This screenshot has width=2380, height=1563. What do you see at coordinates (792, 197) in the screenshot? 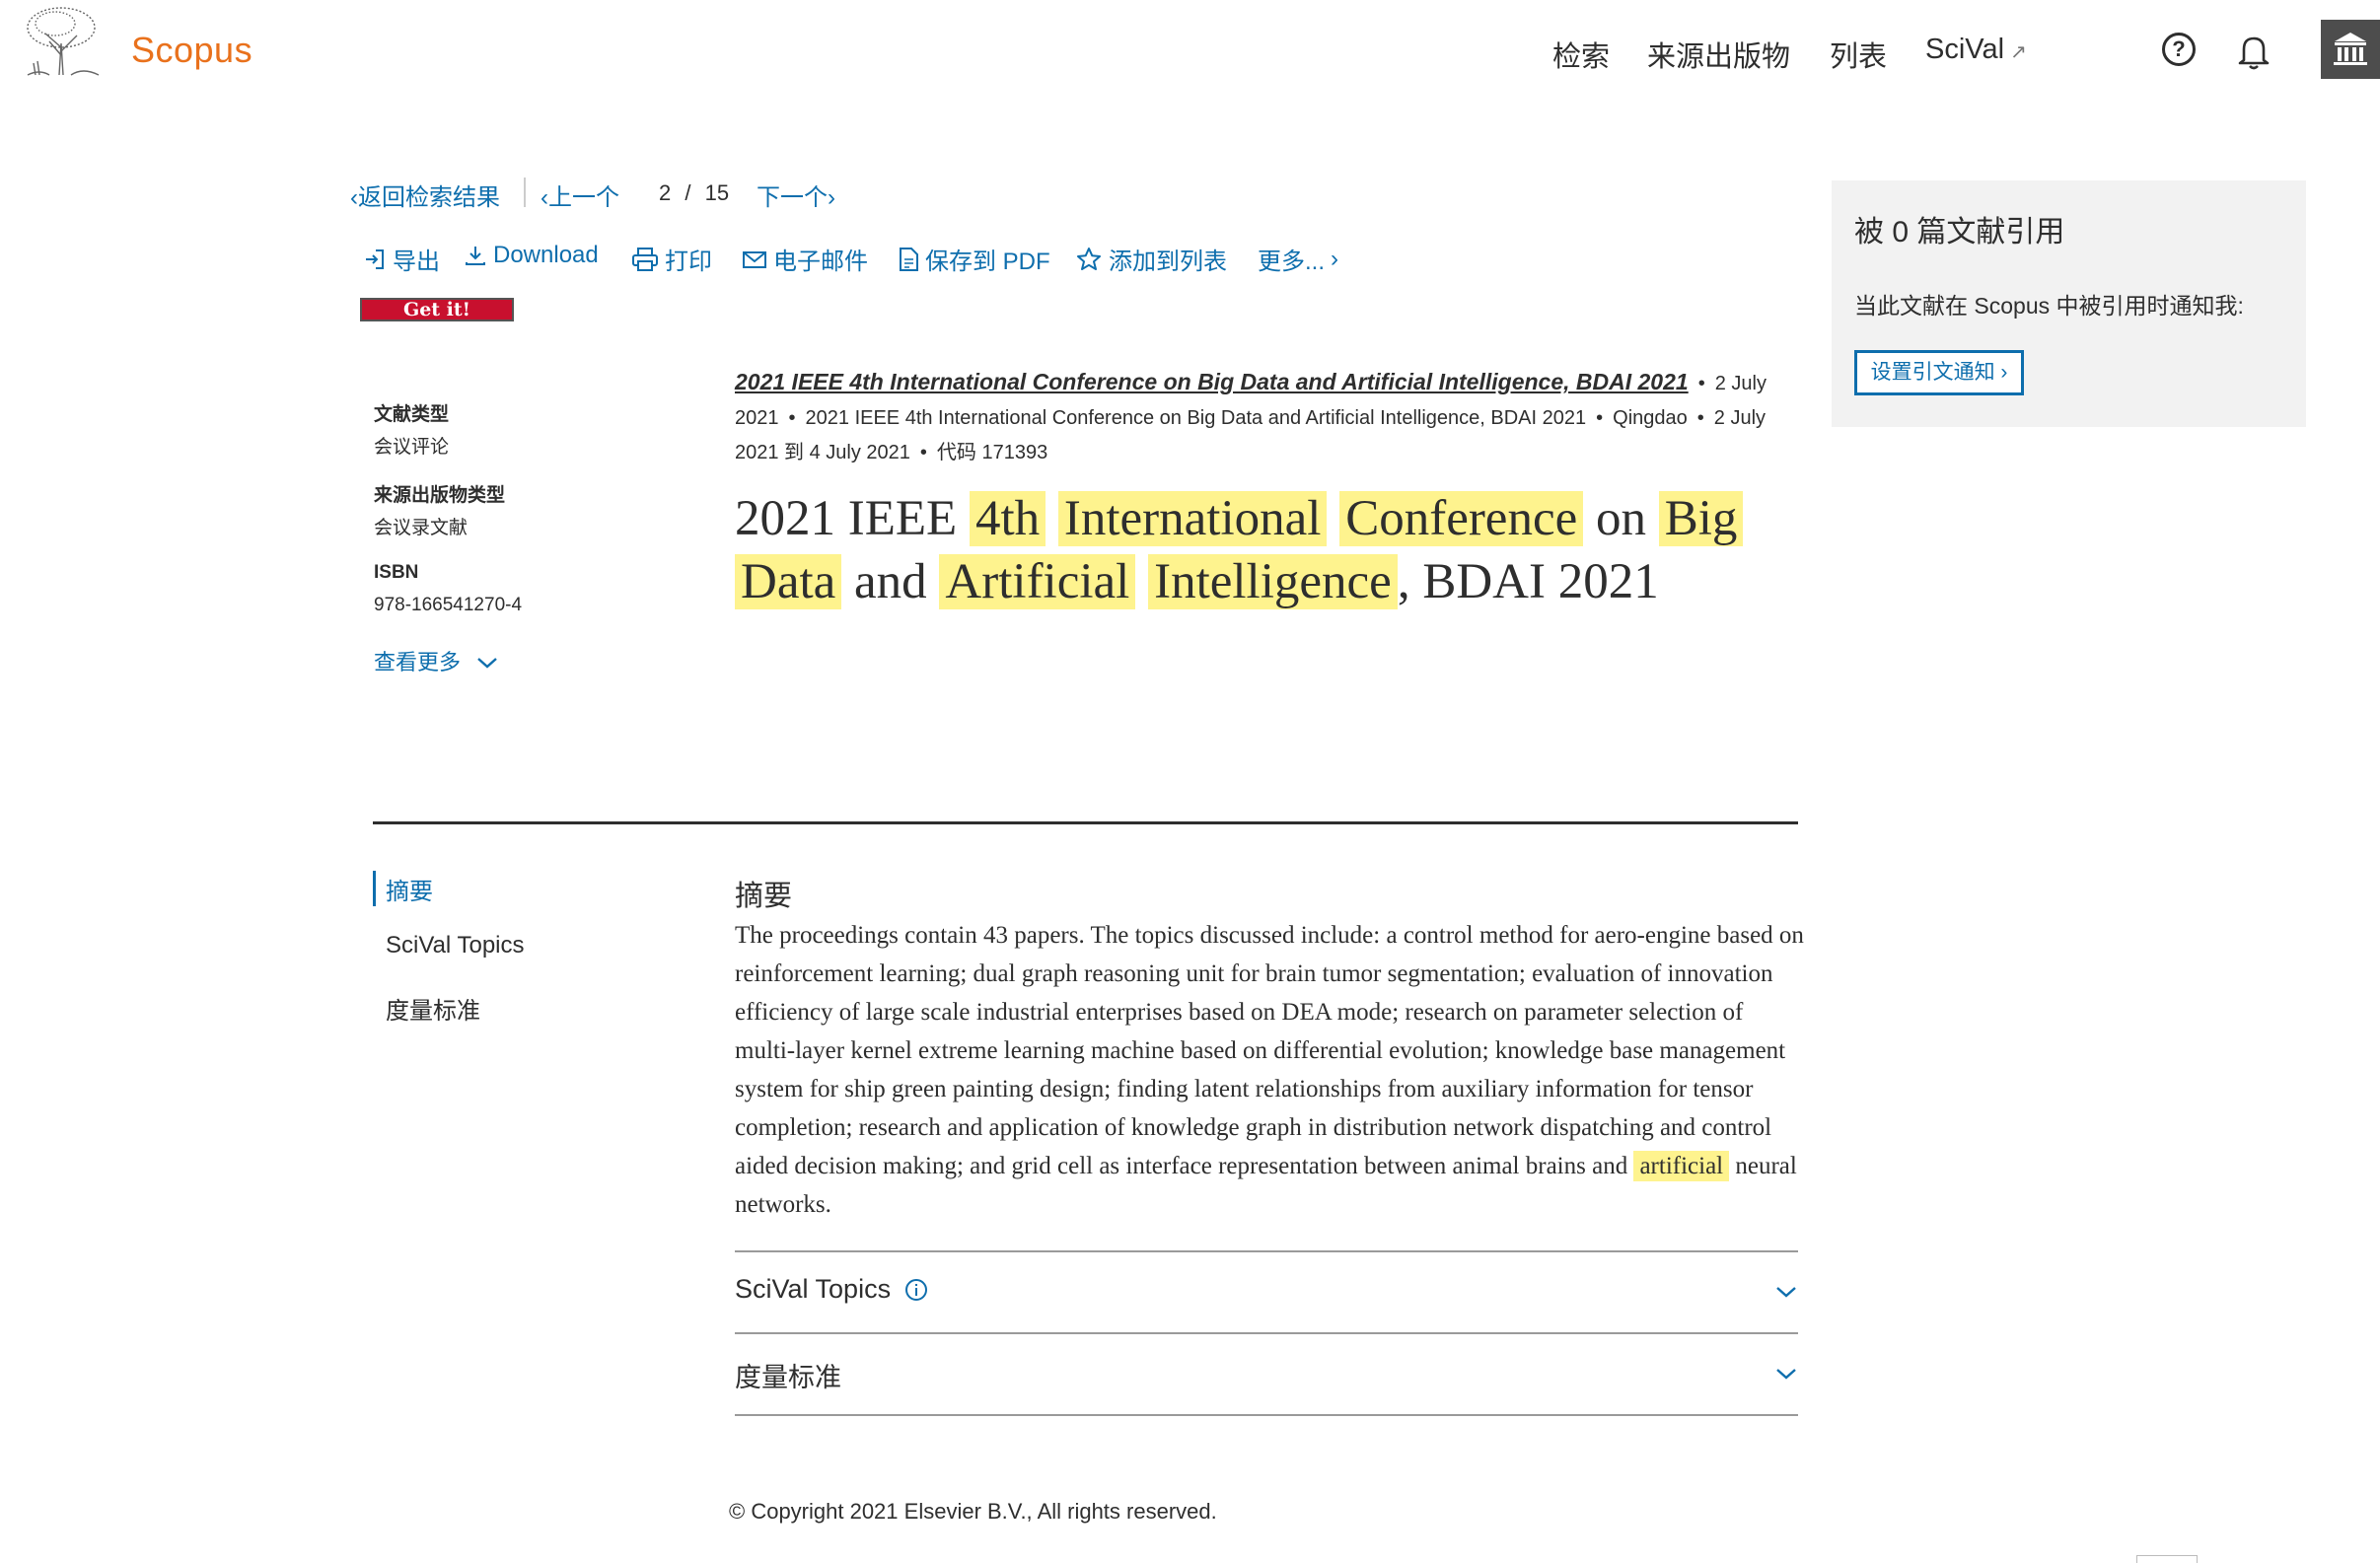
I see `next-label: 下一个` at bounding box center [792, 197].